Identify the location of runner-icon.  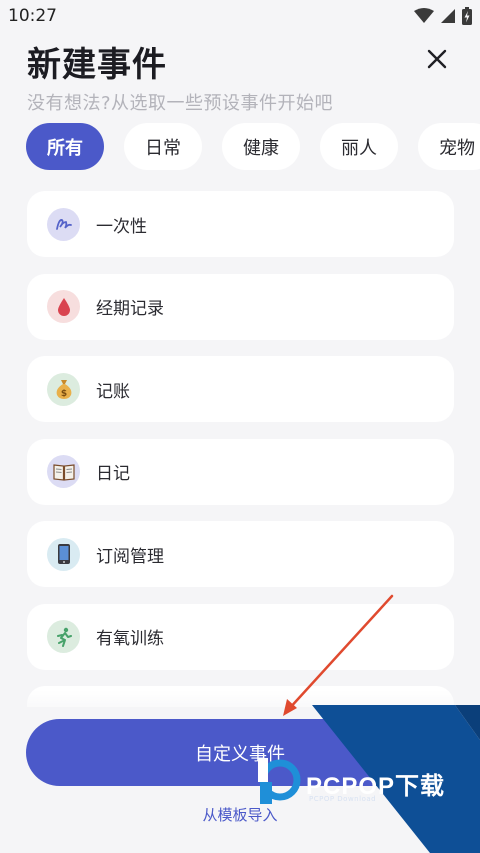
(63, 636).